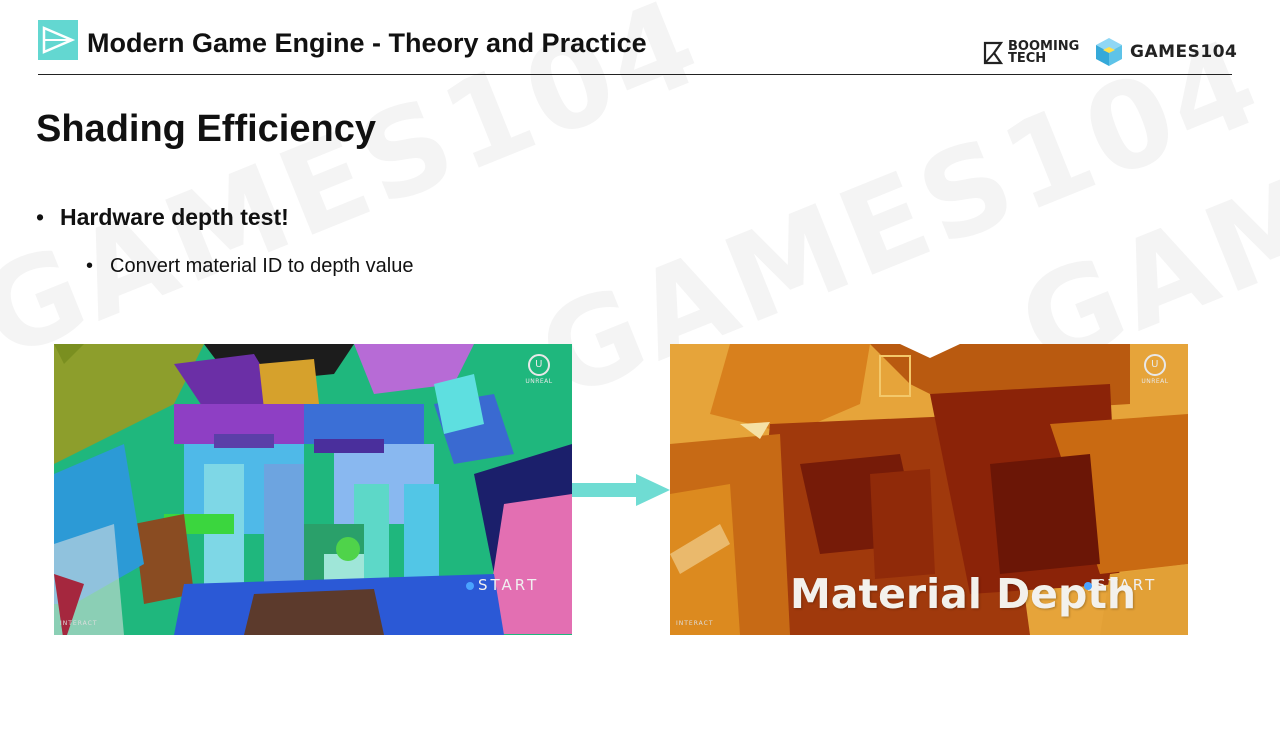 The height and width of the screenshot is (742, 1280). I want to click on games104-logo: GAMES104, so click(1165, 52).